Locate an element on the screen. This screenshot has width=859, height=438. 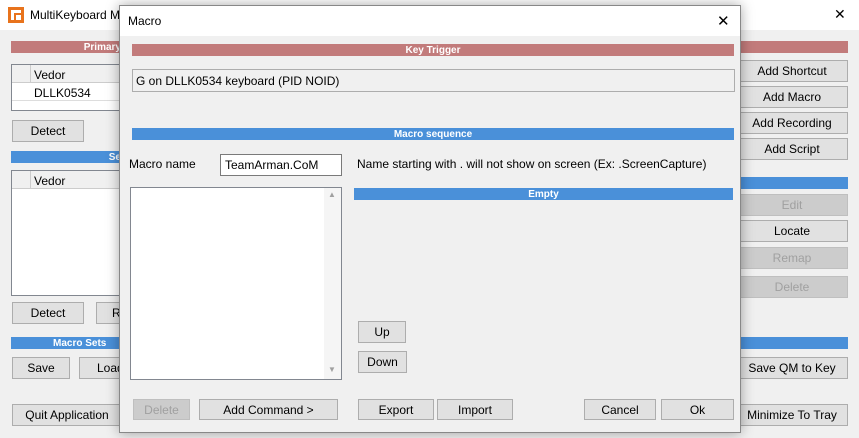
down-button: Down is located at coordinates (382, 362).